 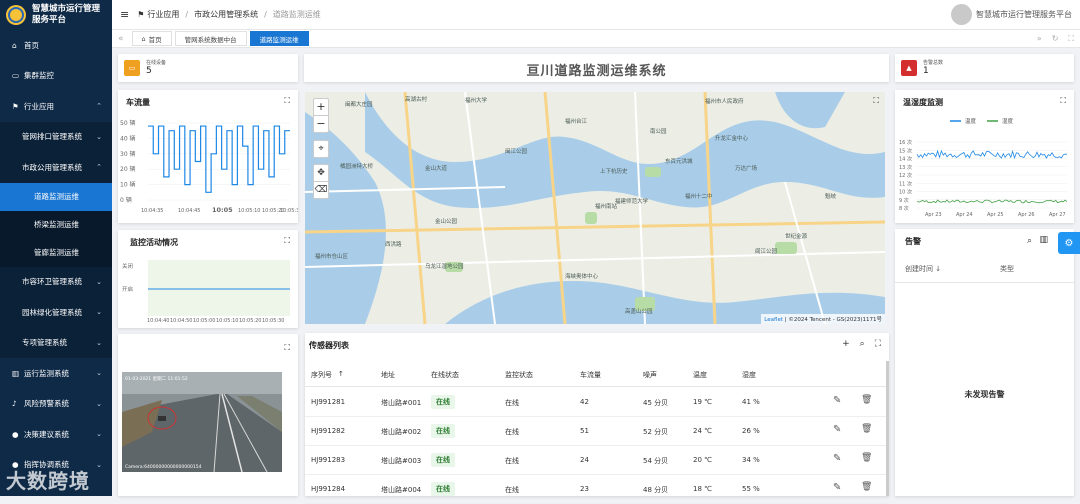 What do you see at coordinates (321, 190) in the screenshot?
I see `eraser-icon: ⌫` at bounding box center [321, 190].